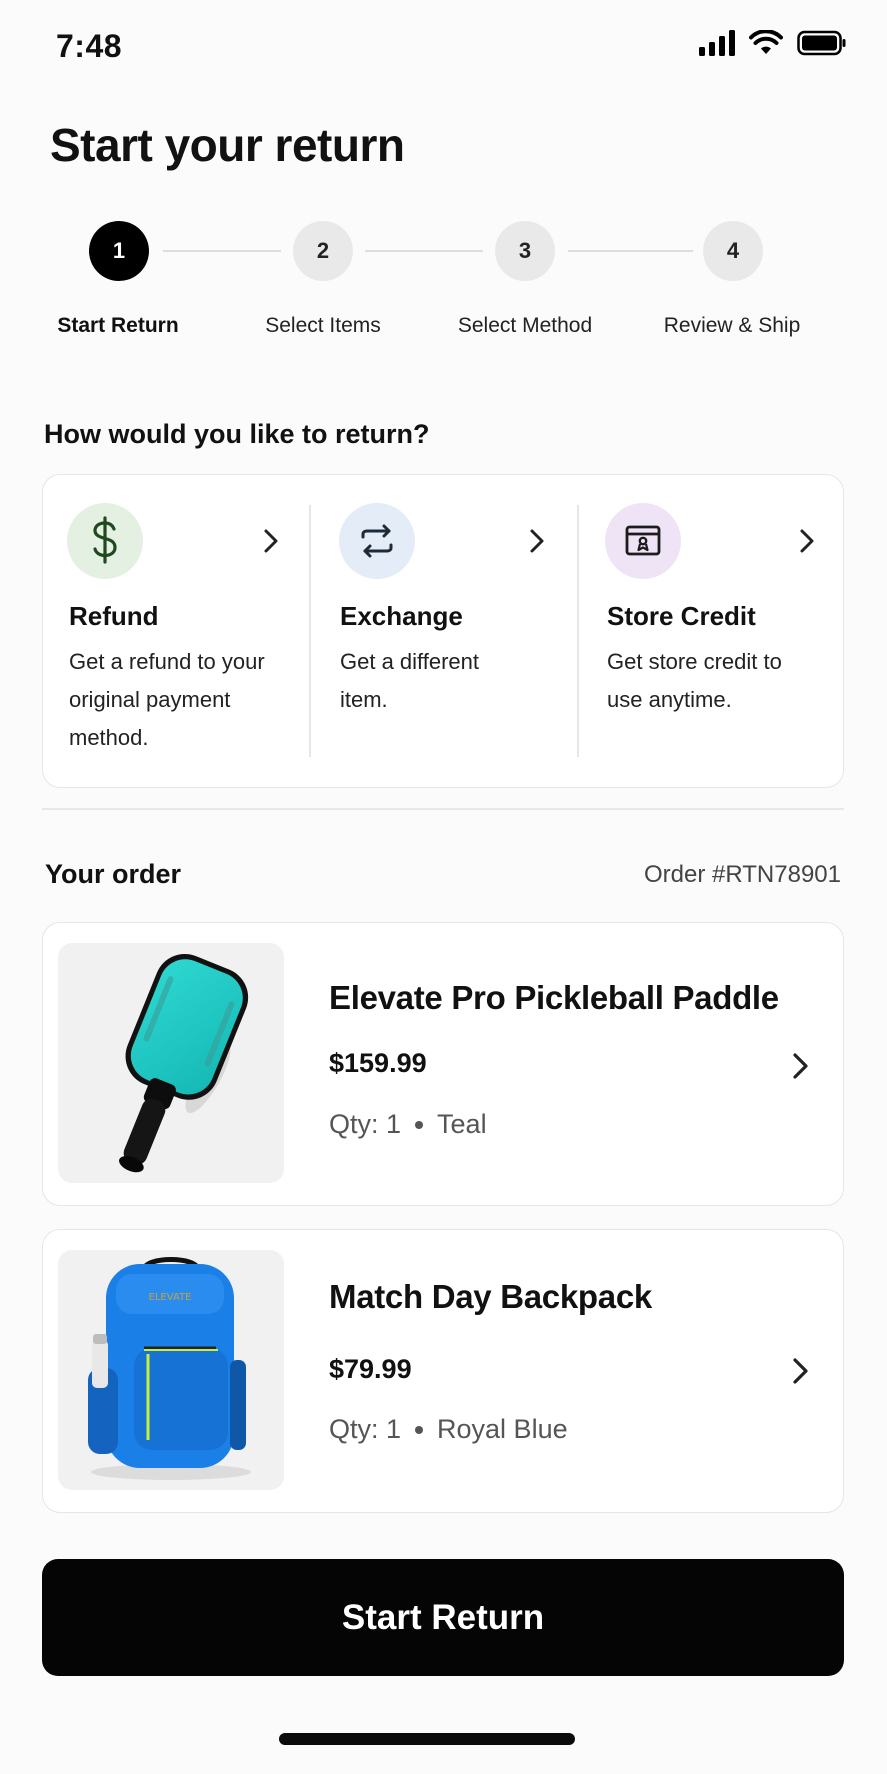 Image resolution: width=887 pixels, height=1774 pixels. What do you see at coordinates (410, 680) in the screenshot?
I see `exchange-description: Get a different item.` at bounding box center [410, 680].